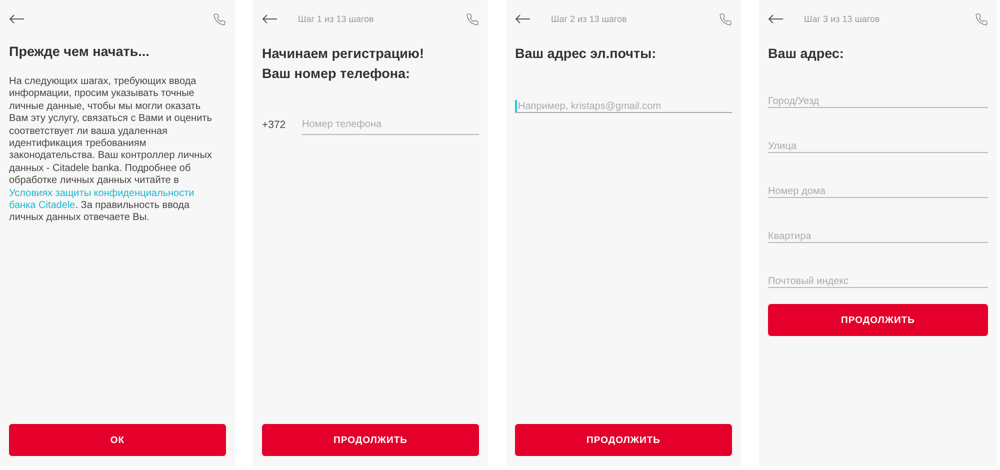 The image size is (1000, 470). I want to click on screen-title: Начинаем регистрацию!, so click(343, 54).